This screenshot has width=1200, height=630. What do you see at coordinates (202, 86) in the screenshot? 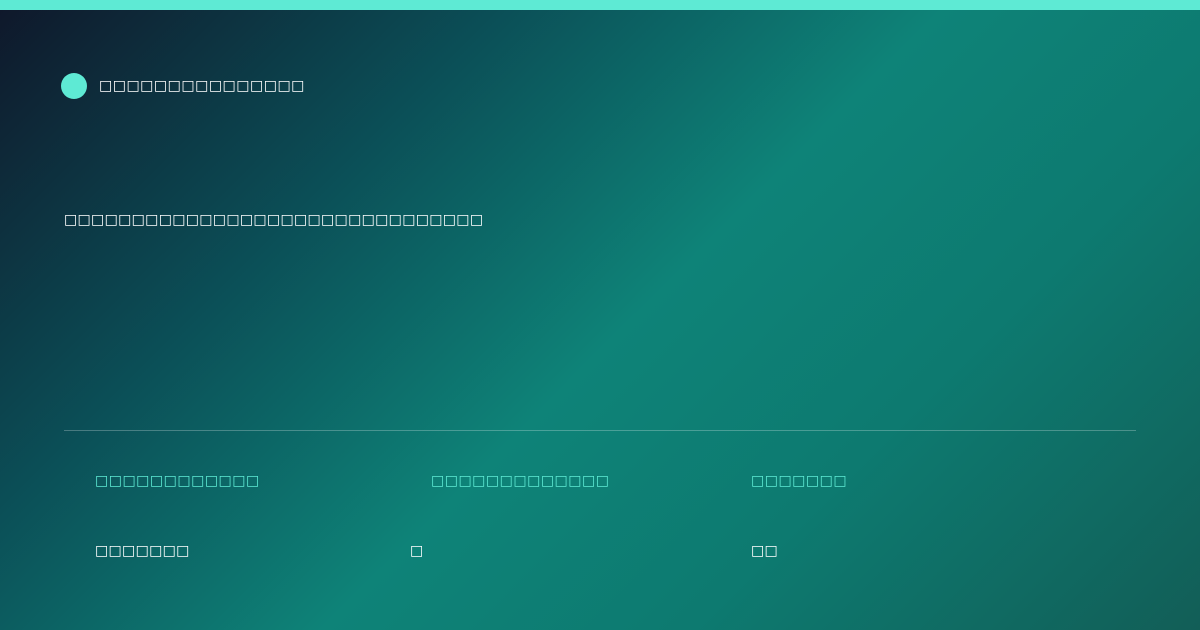
I see `brand-name: □□□□□□□□□□□□□□□` at bounding box center [202, 86].